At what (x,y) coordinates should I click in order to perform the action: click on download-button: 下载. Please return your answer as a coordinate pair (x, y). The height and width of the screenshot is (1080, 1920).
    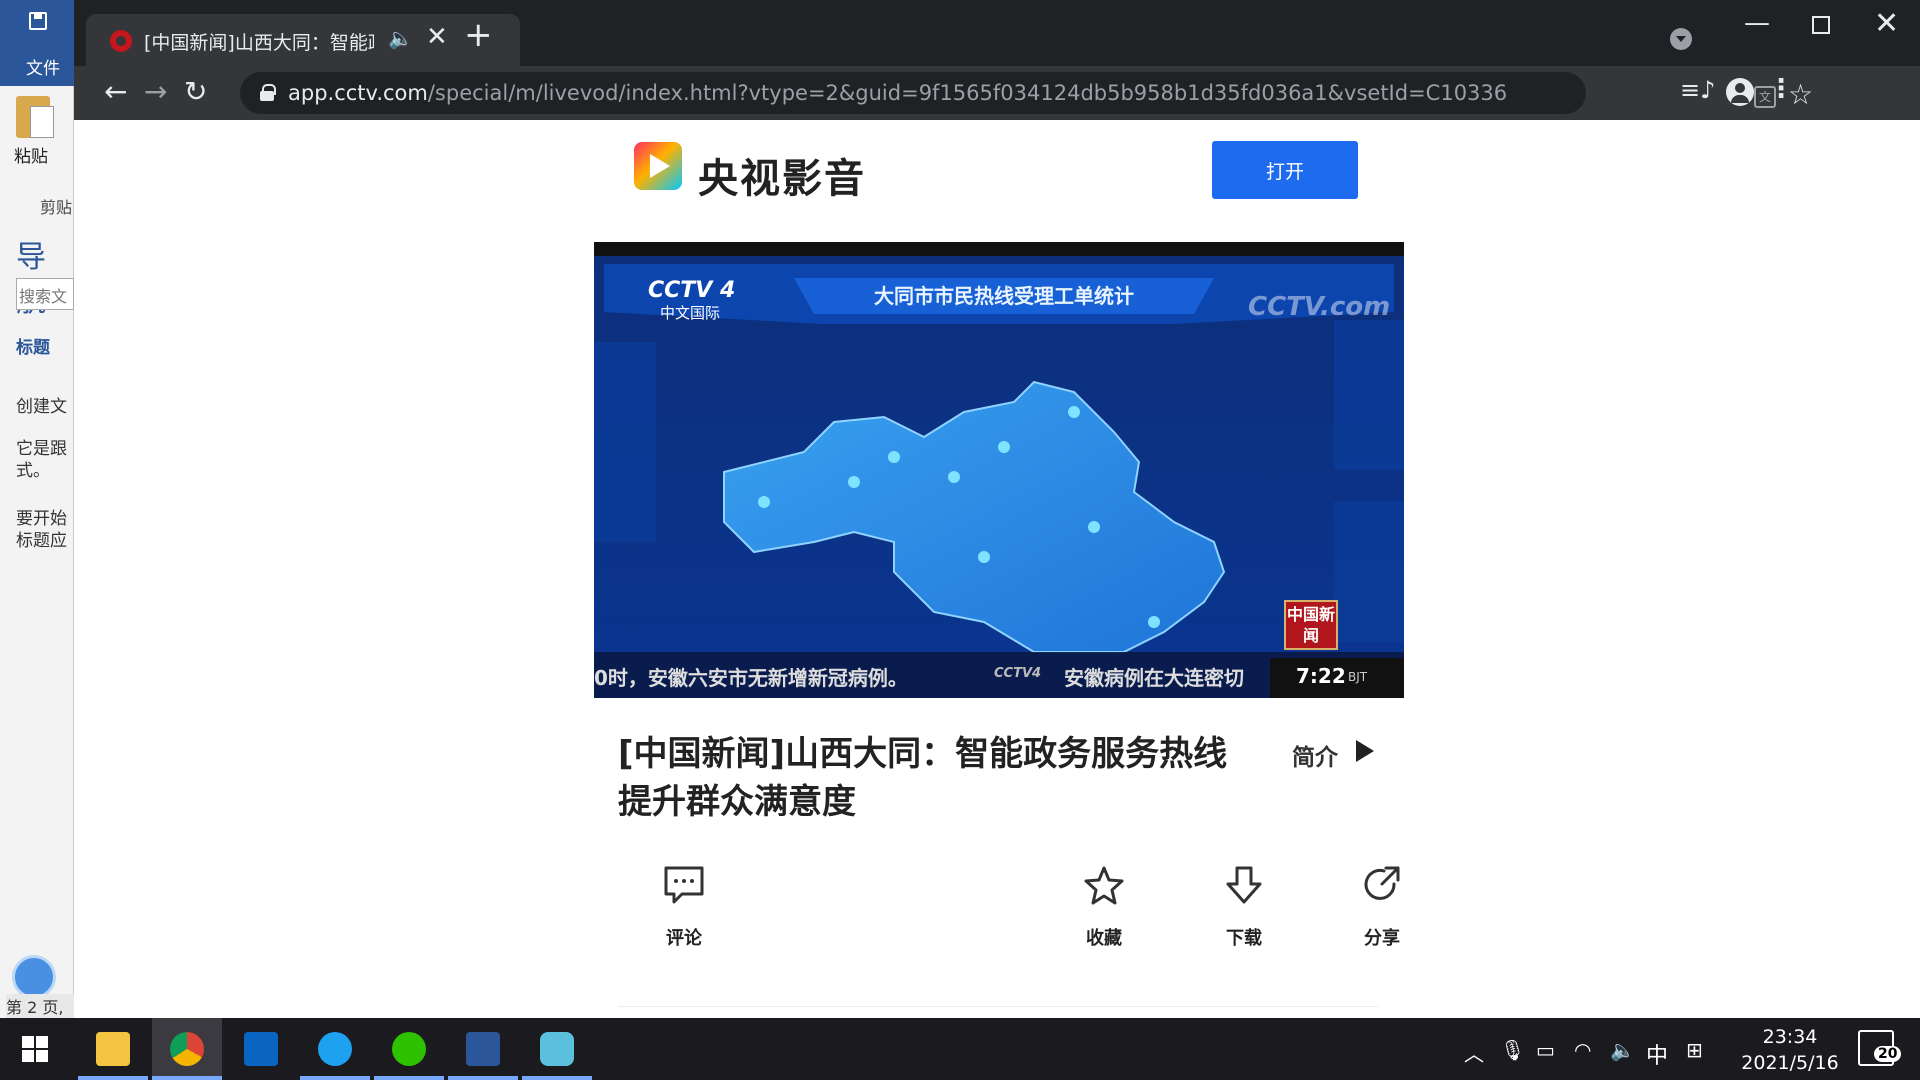
    Looking at the image, I should click on (1244, 907).